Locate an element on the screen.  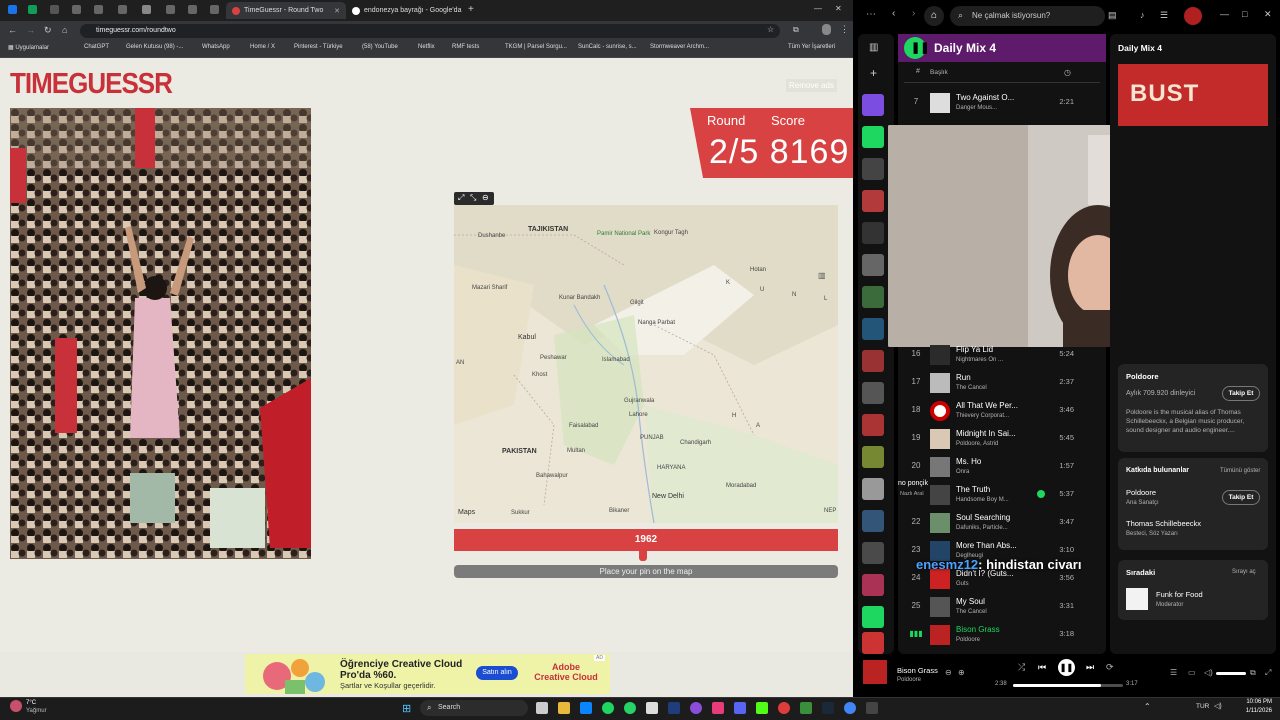
file-explorer-icon is located at coordinates (564, 708).